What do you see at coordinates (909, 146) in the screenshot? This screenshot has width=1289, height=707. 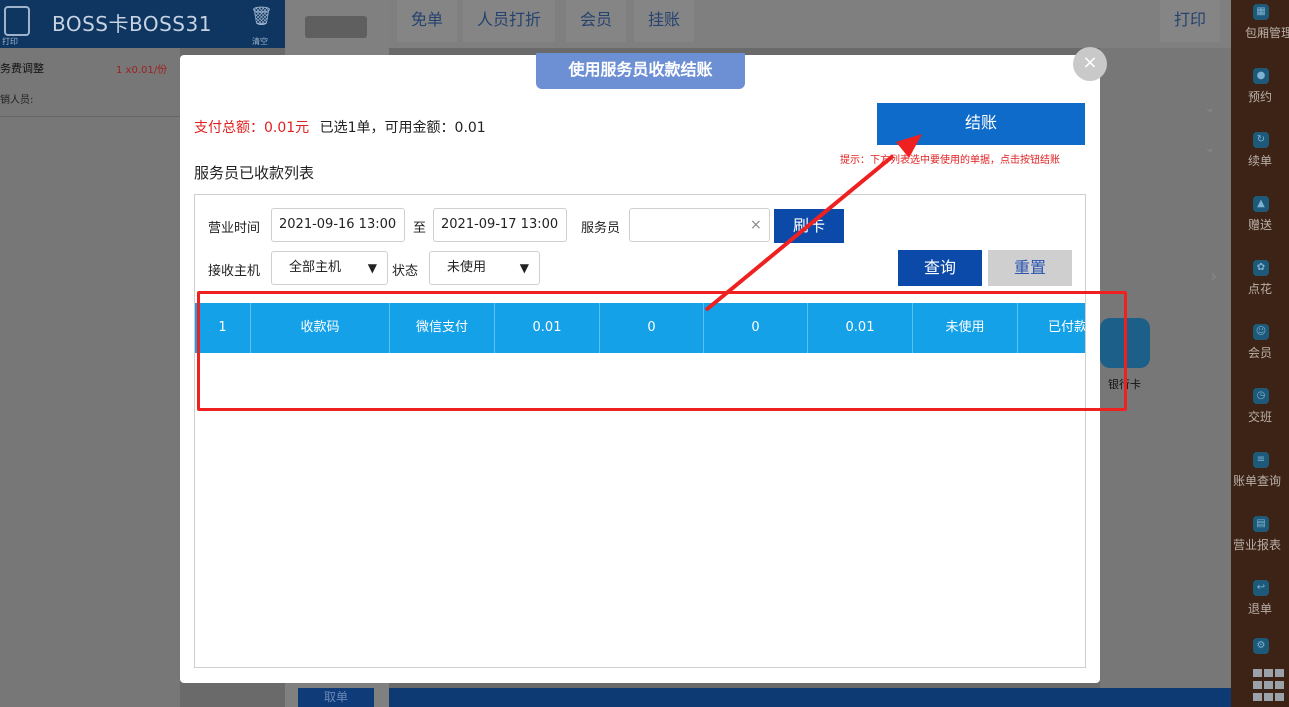 I see `arrow-head` at bounding box center [909, 146].